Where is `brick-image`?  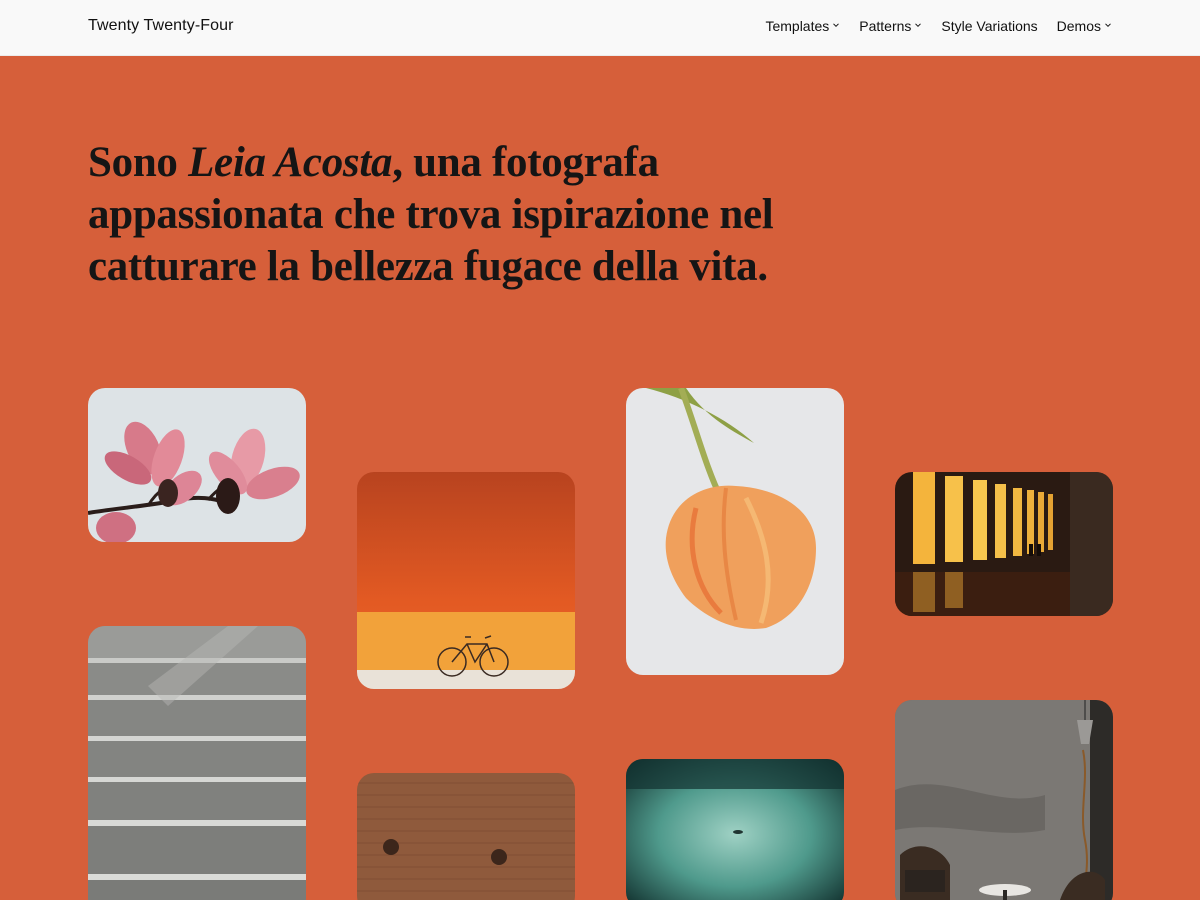 brick-image is located at coordinates (466, 836).